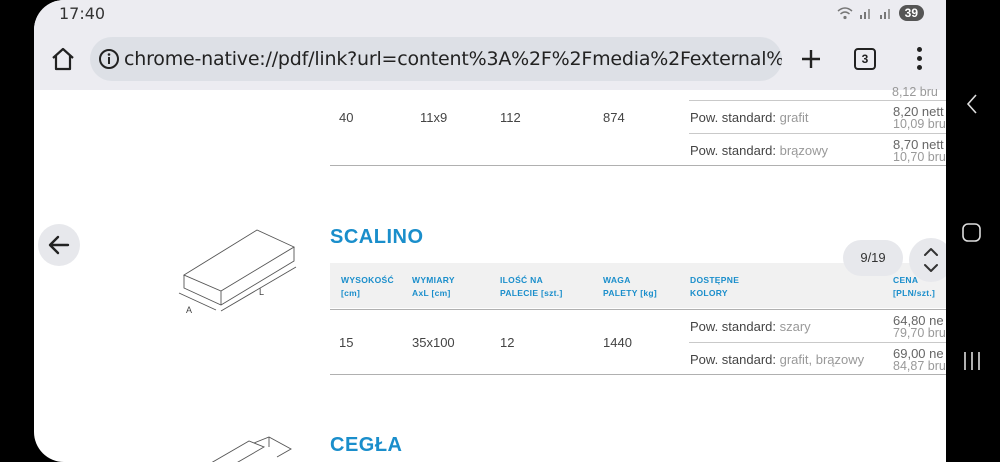  What do you see at coordinates (864, 14) in the screenshot?
I see `signal-1-icon` at bounding box center [864, 14].